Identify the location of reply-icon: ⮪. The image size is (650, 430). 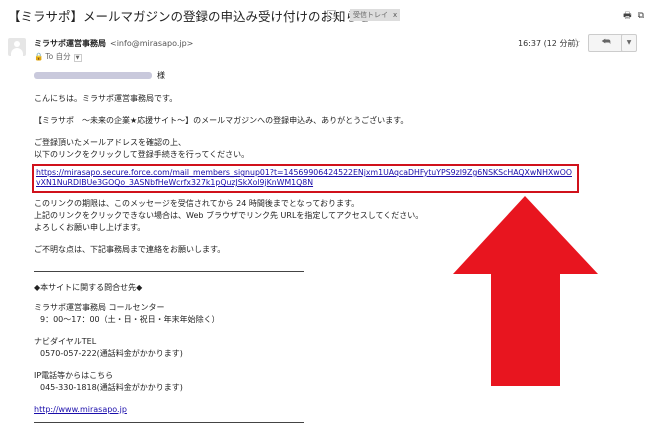
(606, 42).